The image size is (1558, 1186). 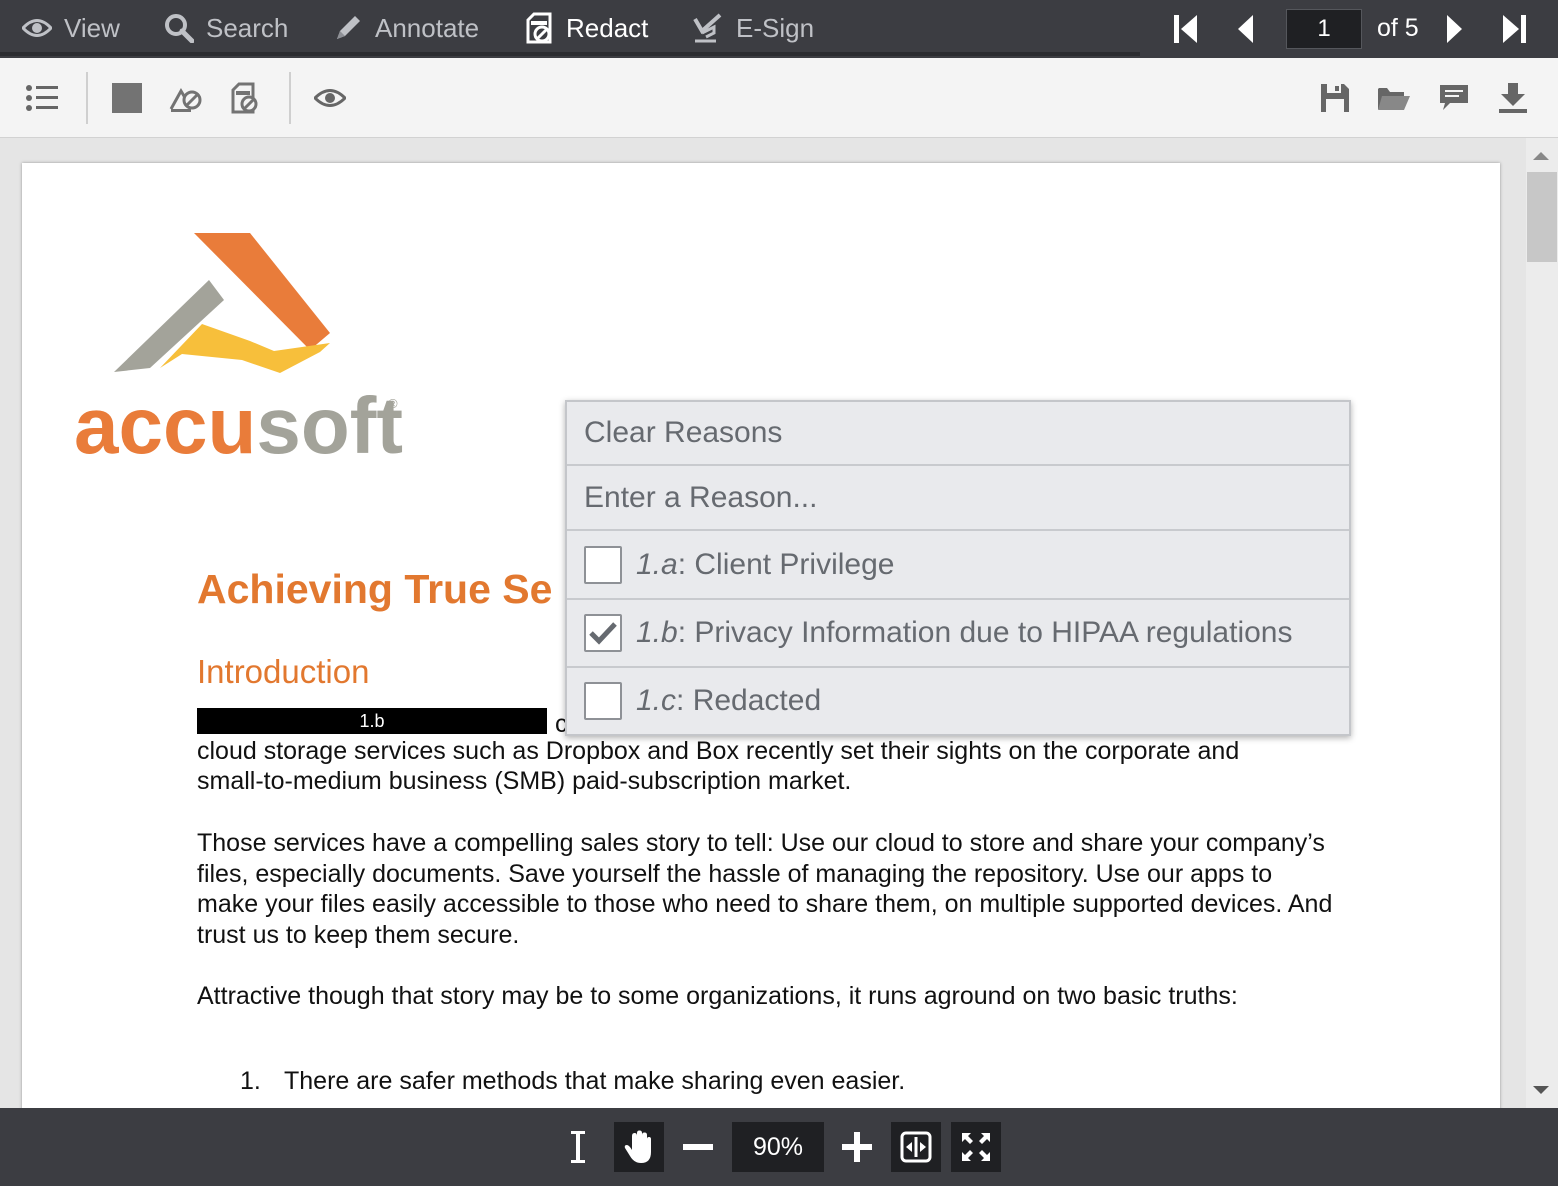 I want to click on download-button, so click(x=1513, y=98).